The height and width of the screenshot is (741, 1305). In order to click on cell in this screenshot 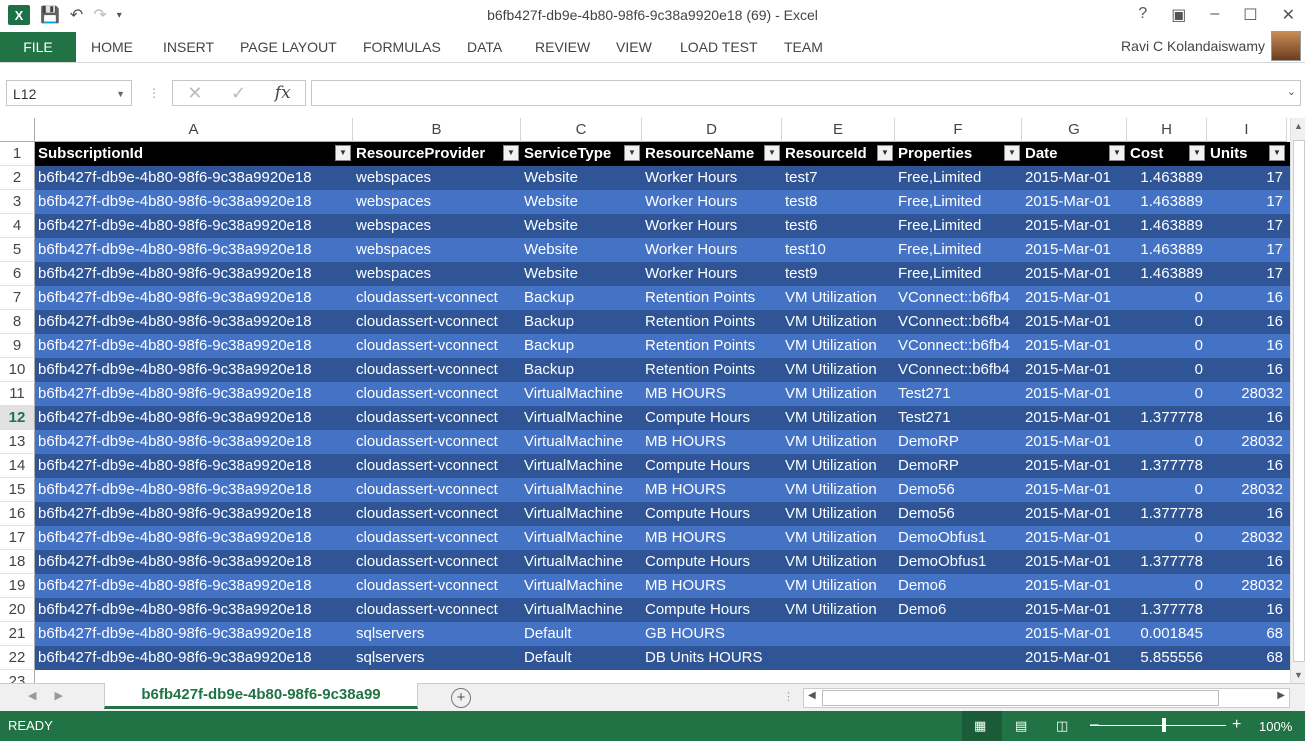, I will do `click(838, 634)`.